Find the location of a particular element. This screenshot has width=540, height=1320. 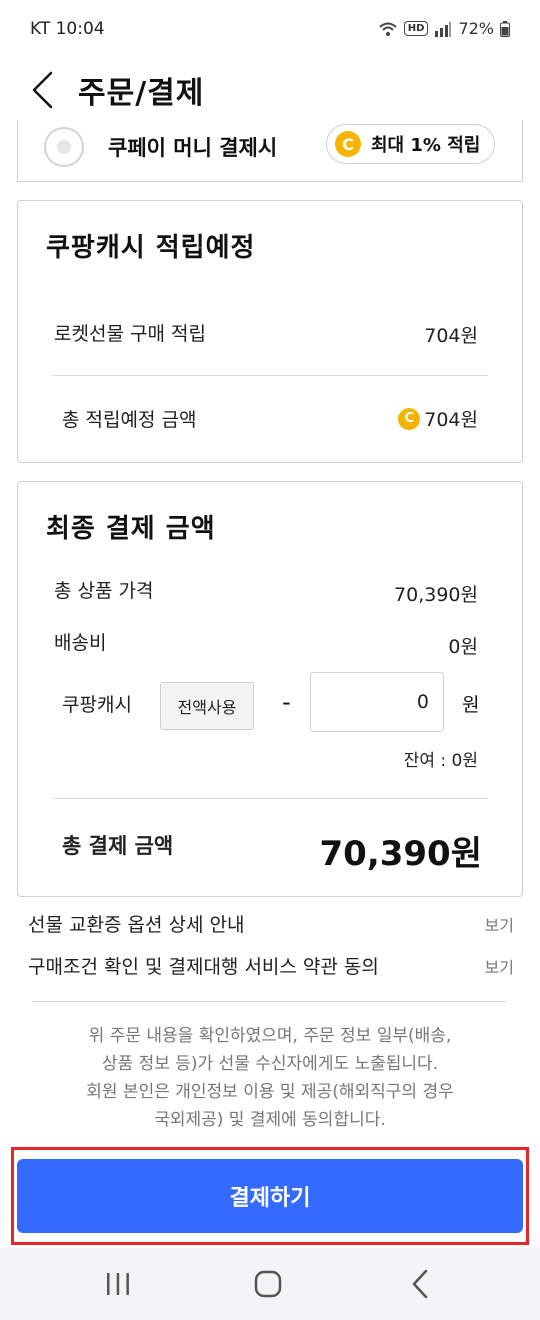

coupay-radio is located at coordinates (64, 147).